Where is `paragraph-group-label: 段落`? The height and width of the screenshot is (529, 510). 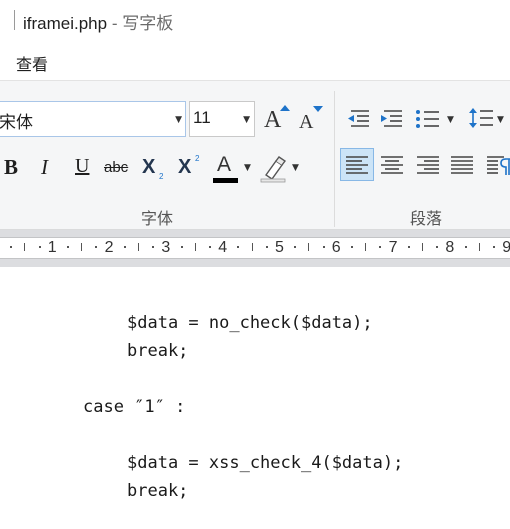 paragraph-group-label: 段落 is located at coordinates (426, 218).